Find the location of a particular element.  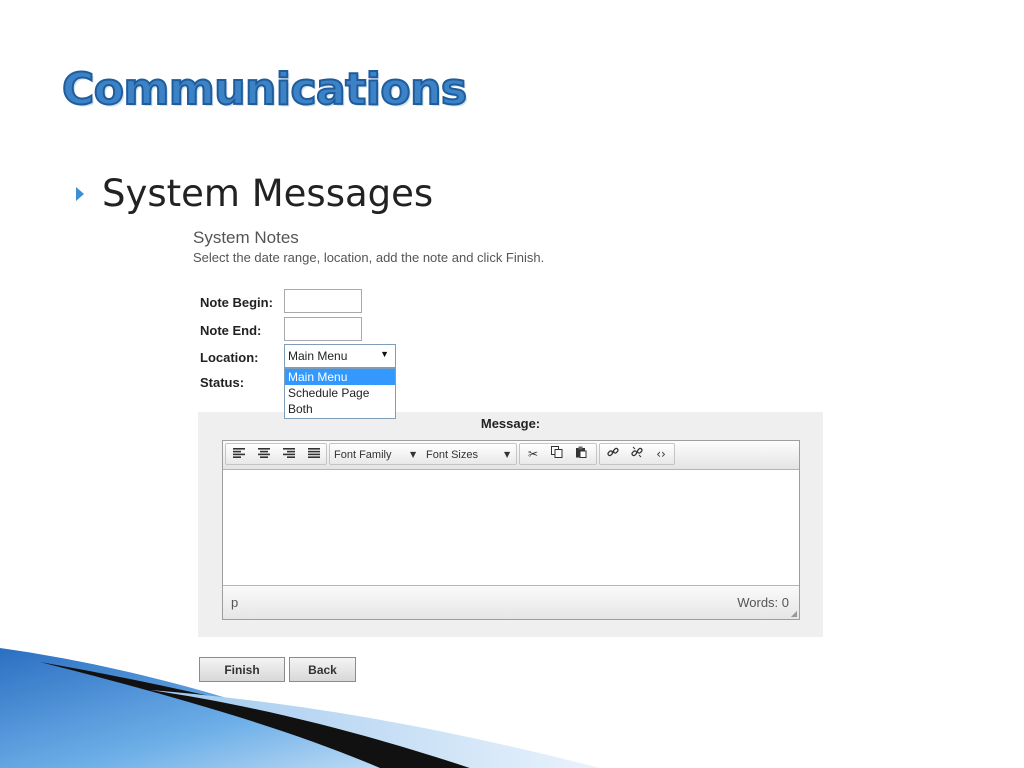

align-justify-icon is located at coordinates (314, 454).